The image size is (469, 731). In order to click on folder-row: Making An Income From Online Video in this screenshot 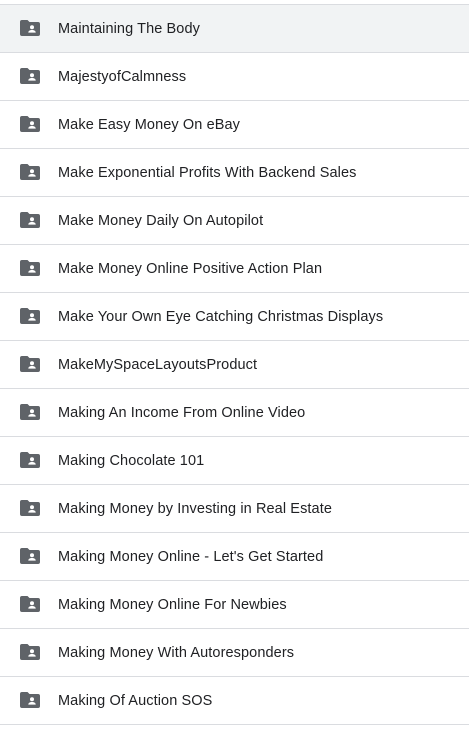, I will do `click(234, 412)`.